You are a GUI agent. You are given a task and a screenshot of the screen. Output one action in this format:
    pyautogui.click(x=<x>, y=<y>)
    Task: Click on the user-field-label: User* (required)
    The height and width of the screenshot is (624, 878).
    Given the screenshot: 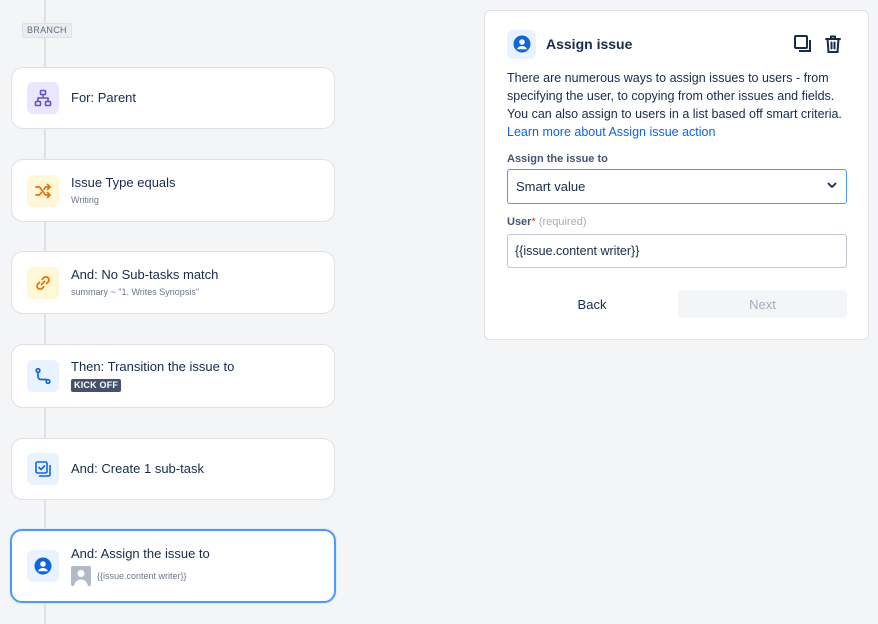 What is the action you would take?
    pyautogui.click(x=547, y=222)
    